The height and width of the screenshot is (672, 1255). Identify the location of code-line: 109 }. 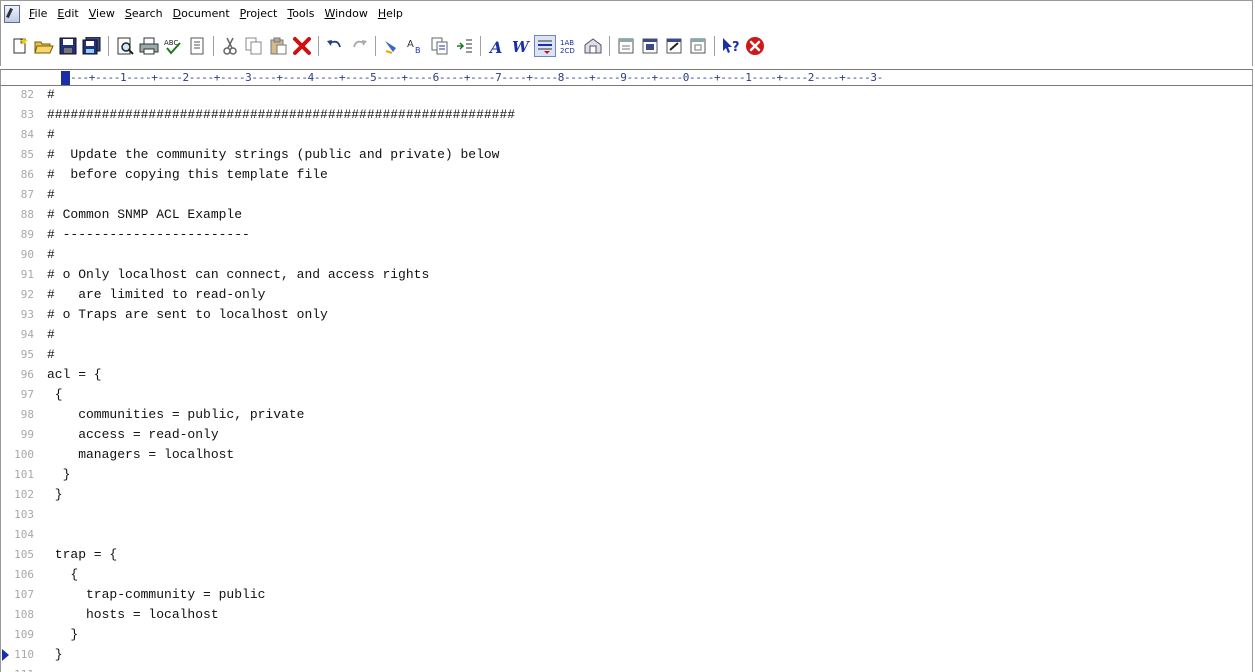
(626, 635).